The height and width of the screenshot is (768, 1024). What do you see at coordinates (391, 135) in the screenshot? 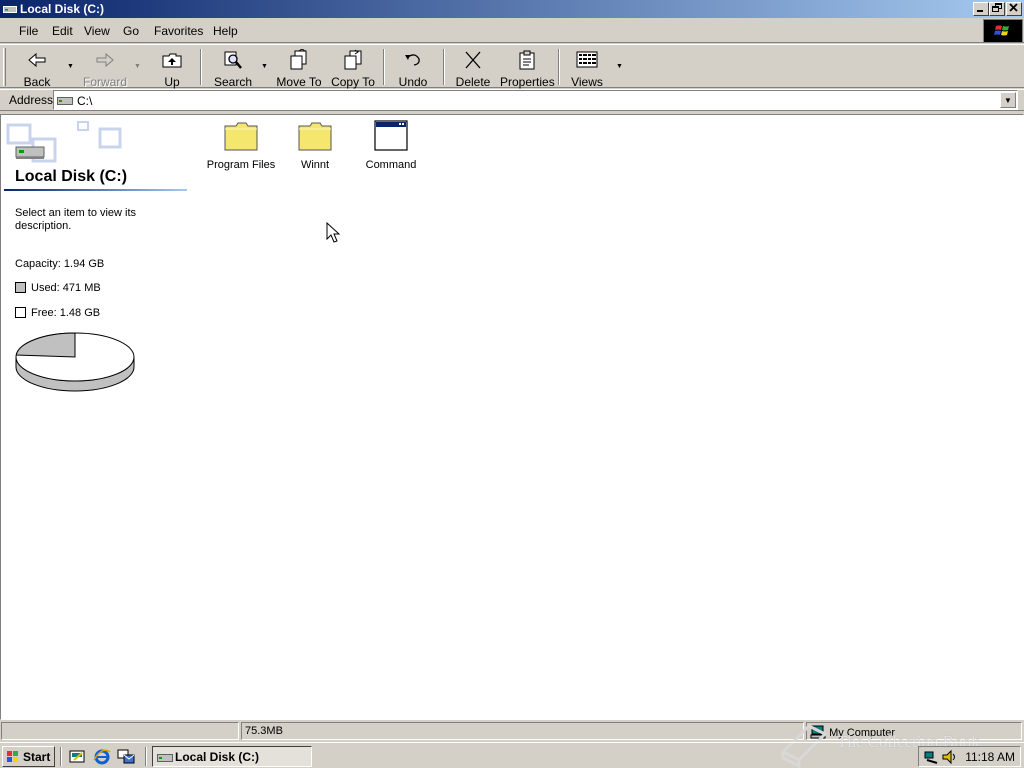
I see `window-icon` at bounding box center [391, 135].